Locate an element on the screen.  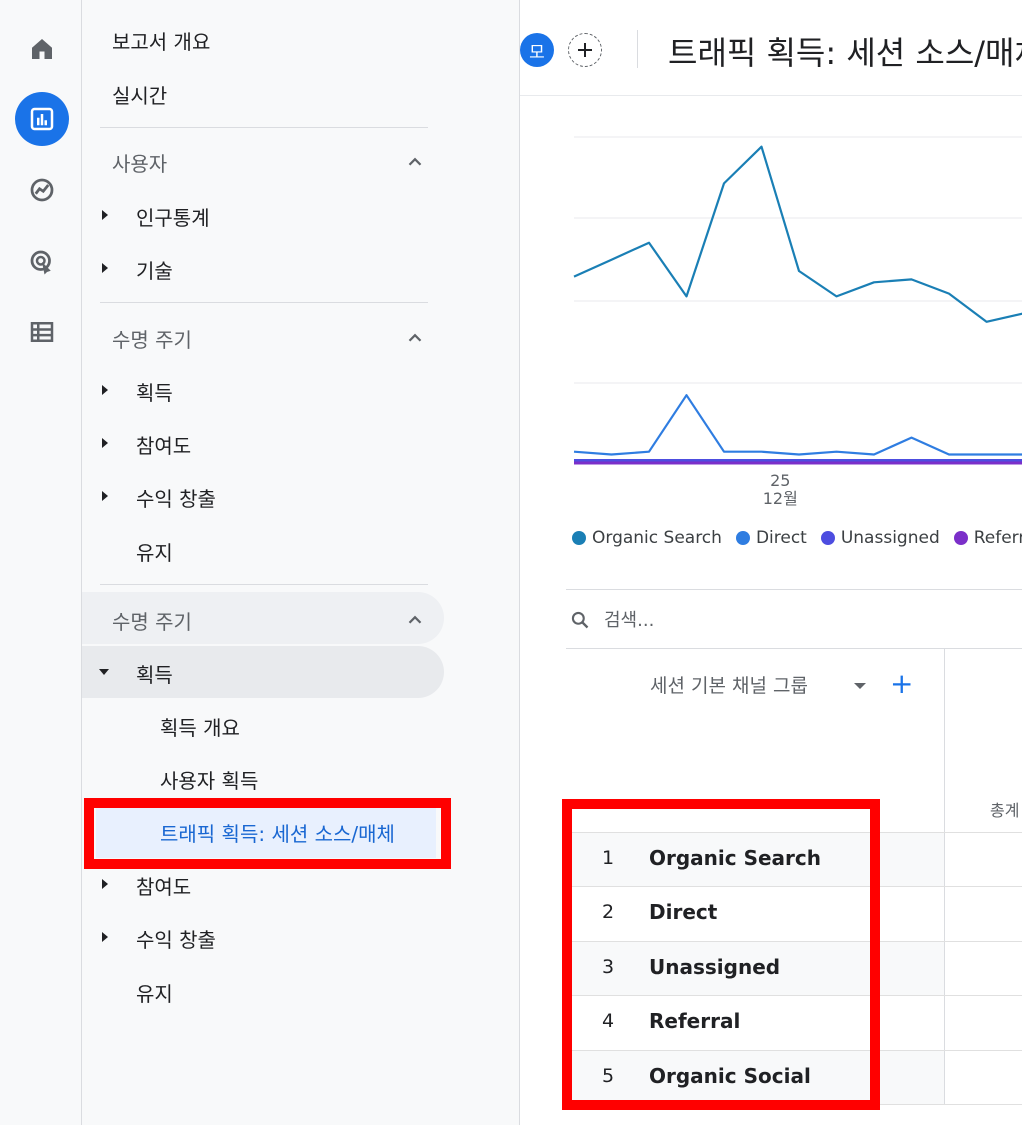
highlight-box-nav is located at coordinates (267, 833).